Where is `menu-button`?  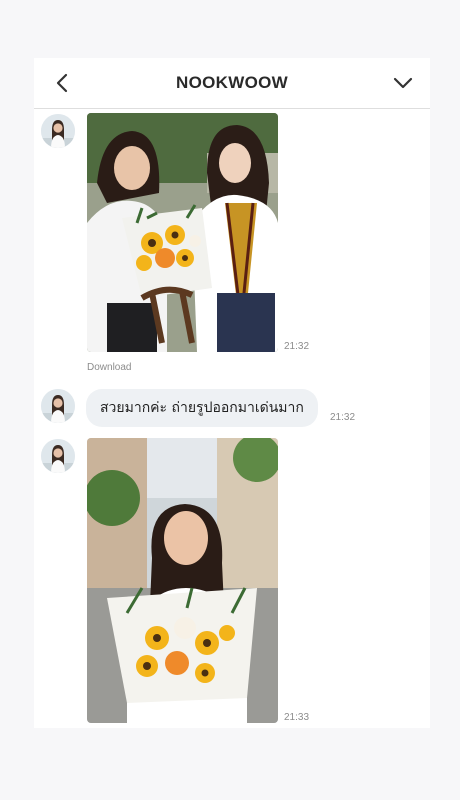 menu-button is located at coordinates (403, 83).